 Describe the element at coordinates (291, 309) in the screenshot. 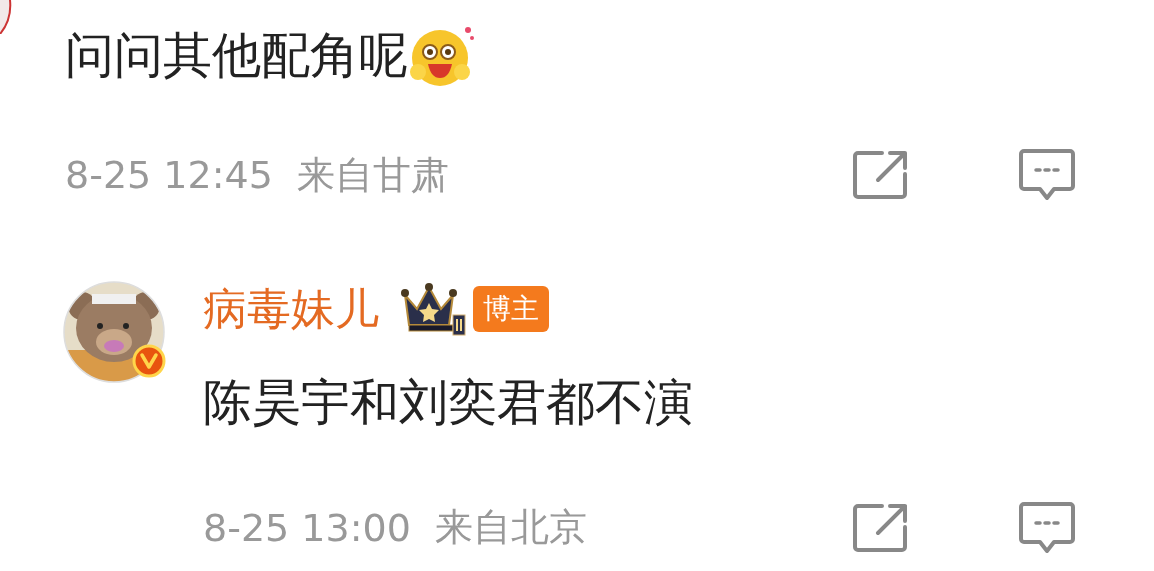

I see `username: 病毒妹儿` at that location.